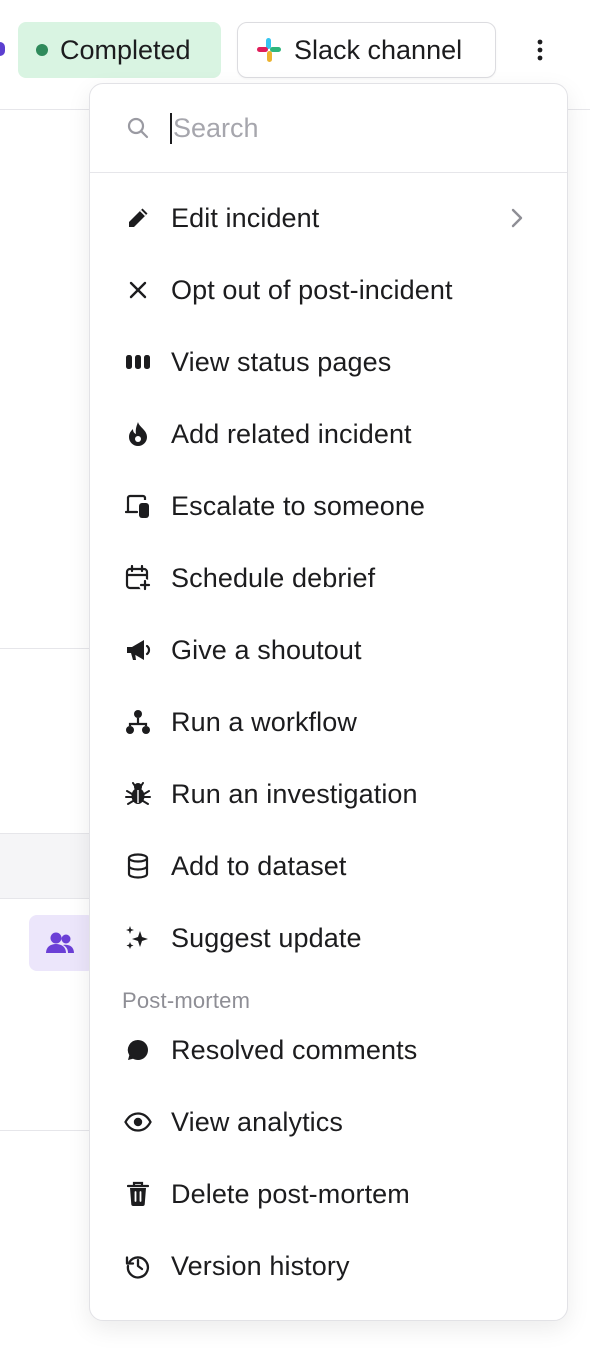  What do you see at coordinates (259, 865) in the screenshot?
I see `menu-item-label: Add to dataset` at bounding box center [259, 865].